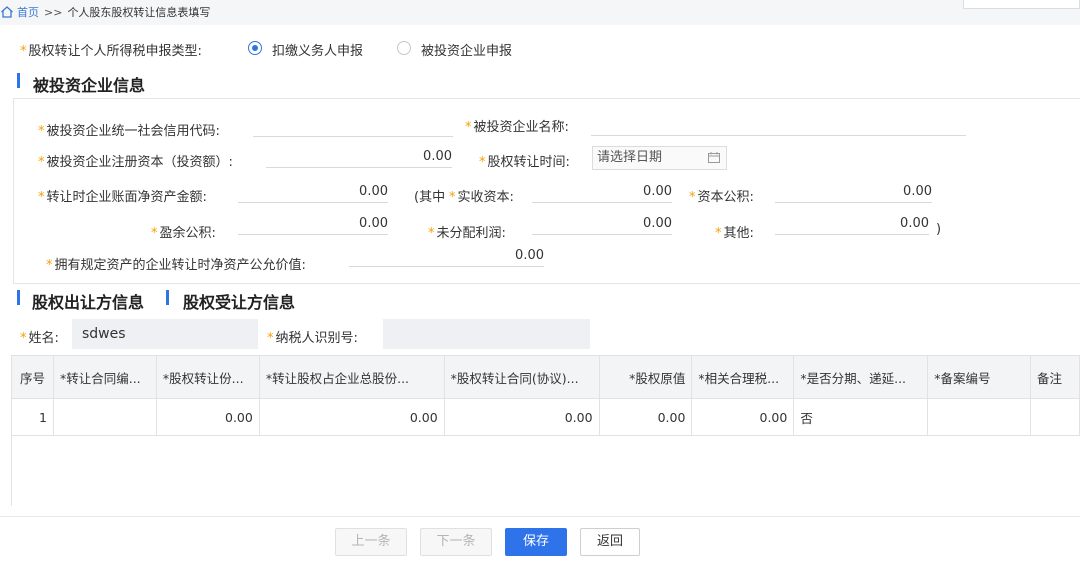 The height and width of the screenshot is (568, 1080). What do you see at coordinates (630, 157) in the screenshot?
I see `transfer-time-placeholder: 请选择日期` at bounding box center [630, 157].